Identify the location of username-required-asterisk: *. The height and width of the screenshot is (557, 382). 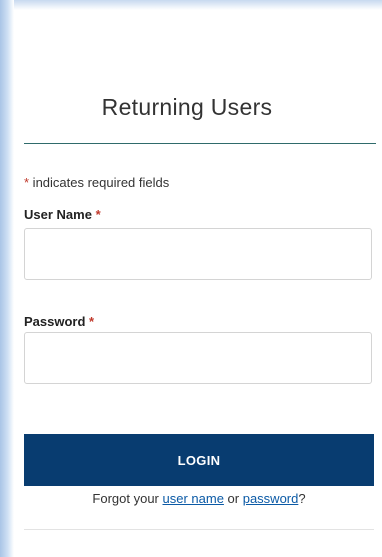
(98, 214).